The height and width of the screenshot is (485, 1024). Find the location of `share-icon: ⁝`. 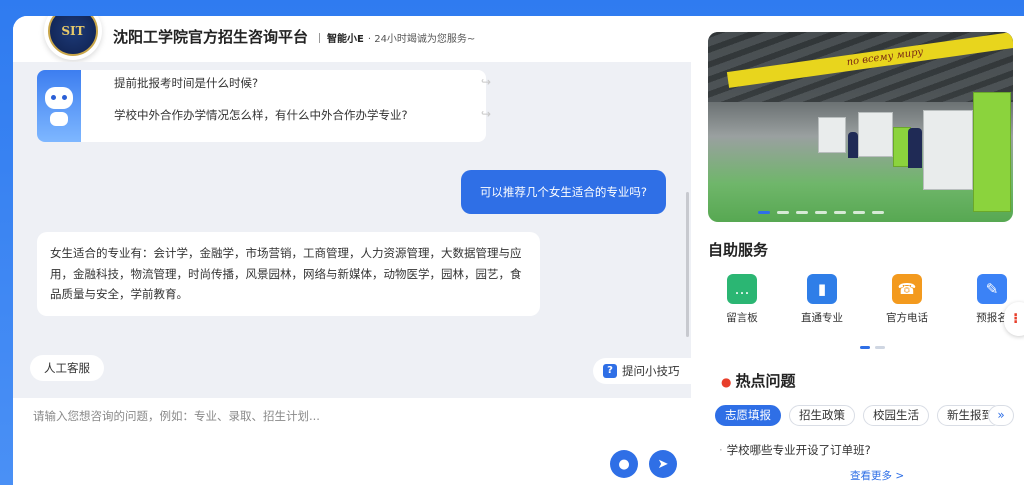

share-icon: ⁝ is located at coordinates (1016, 319).